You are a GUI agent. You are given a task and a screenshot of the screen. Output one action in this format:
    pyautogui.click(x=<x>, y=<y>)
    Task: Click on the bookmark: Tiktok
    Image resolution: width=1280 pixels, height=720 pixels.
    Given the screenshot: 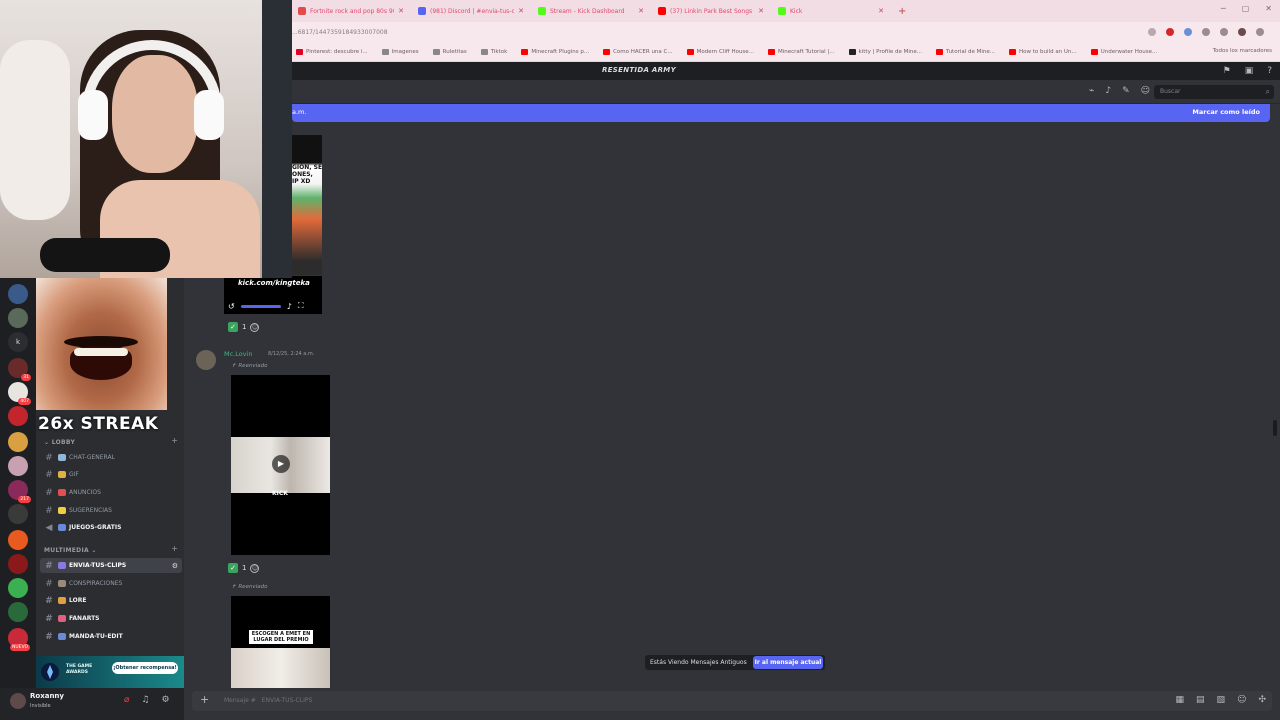 What is the action you would take?
    pyautogui.click(x=493, y=51)
    